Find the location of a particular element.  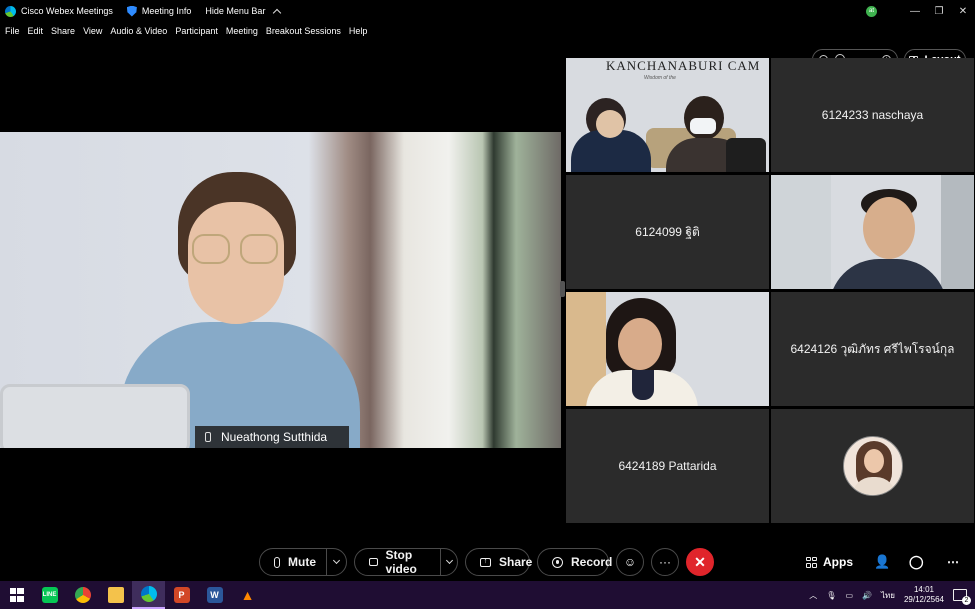

clock: 14:01 29/12/2564 is located at coordinates (924, 595).